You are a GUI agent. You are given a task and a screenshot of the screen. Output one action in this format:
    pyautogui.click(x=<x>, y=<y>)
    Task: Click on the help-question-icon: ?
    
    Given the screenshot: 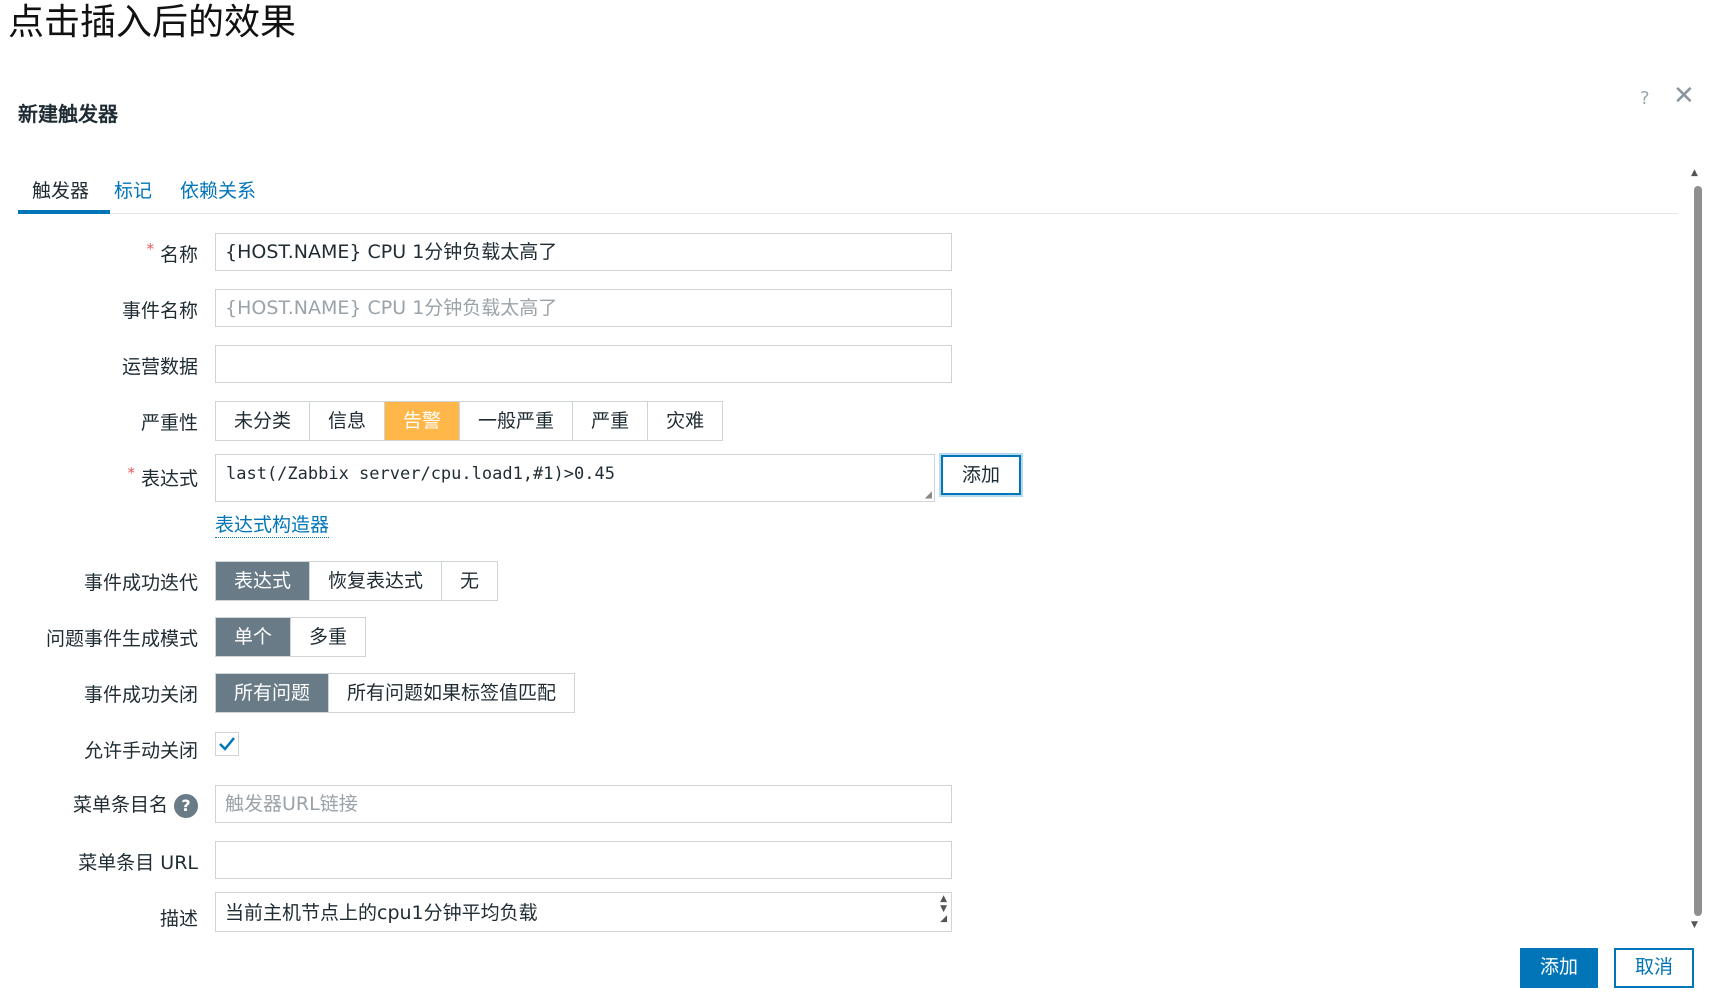 What is the action you would take?
    pyautogui.click(x=186, y=805)
    